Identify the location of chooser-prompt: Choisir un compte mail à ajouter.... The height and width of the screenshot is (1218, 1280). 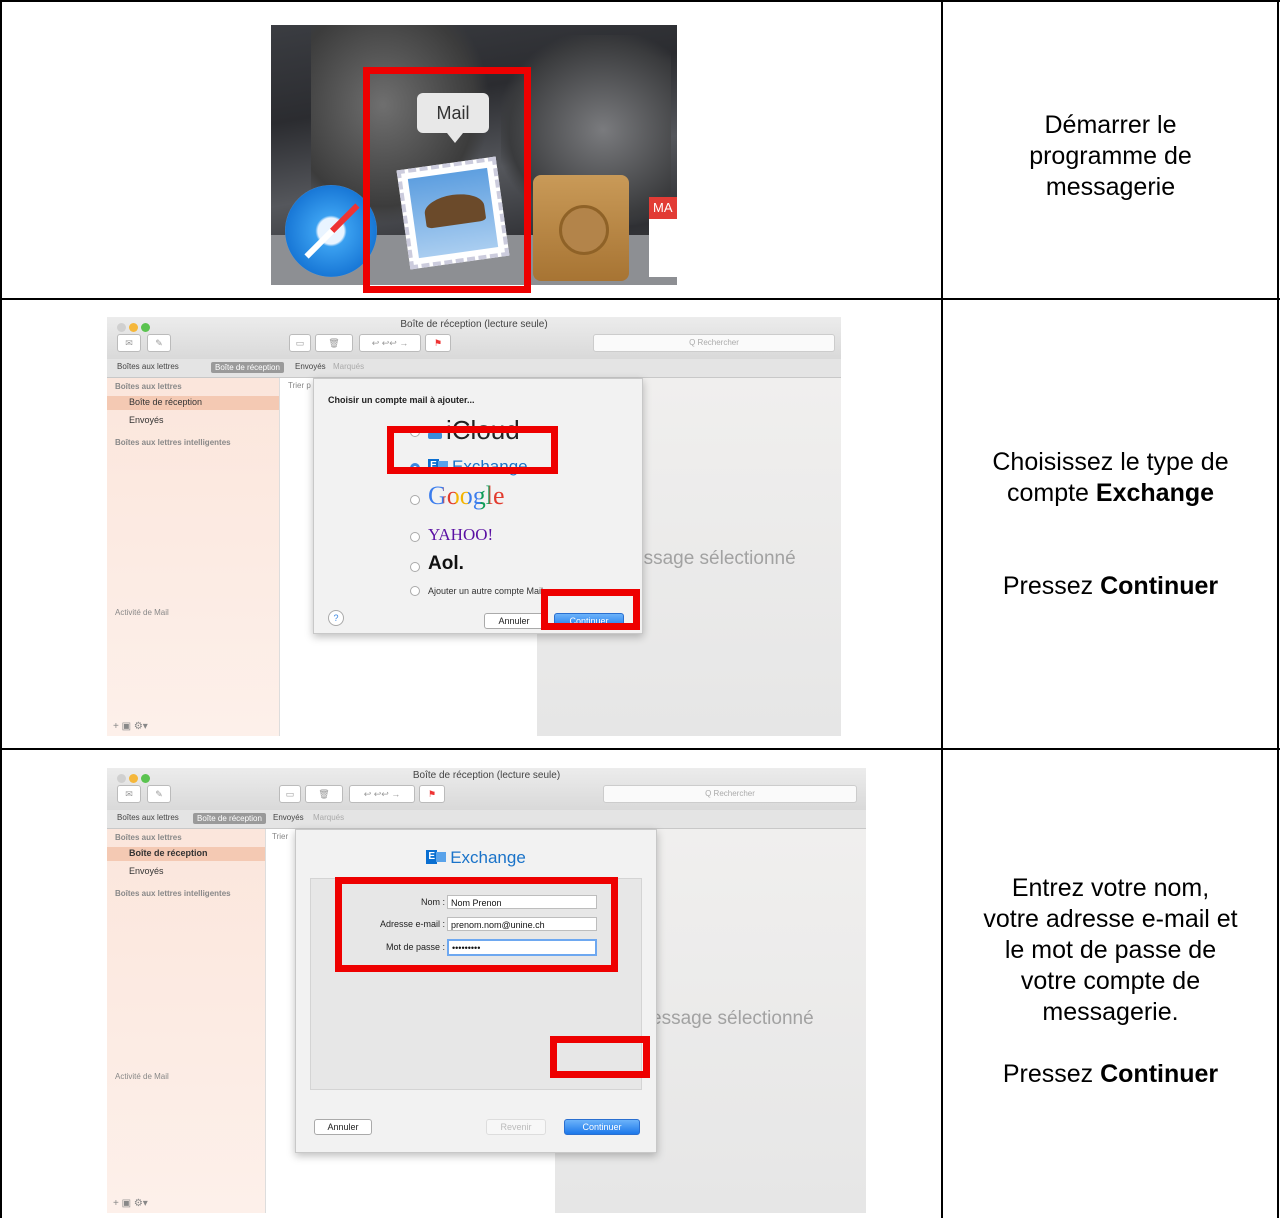
(401, 400).